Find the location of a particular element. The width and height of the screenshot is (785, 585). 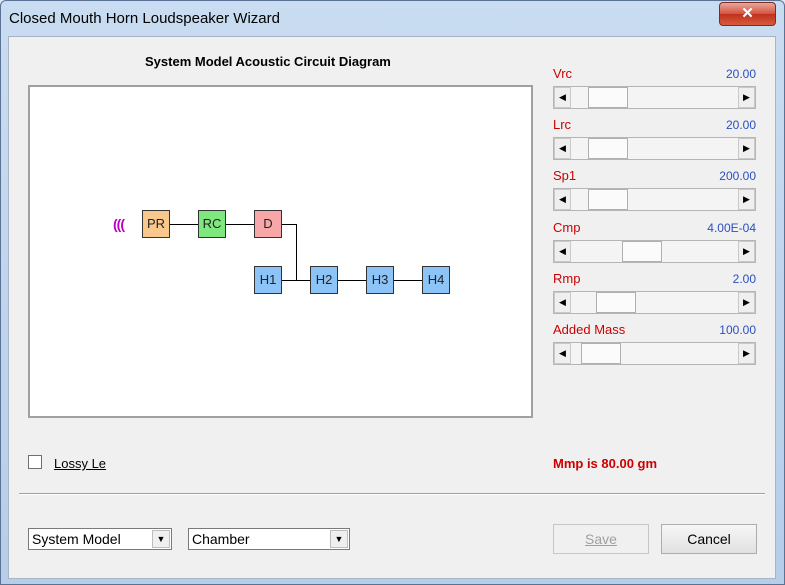

window-title: Closed Mouth Horn Loudspeaker Wizard is located at coordinates (144, 18).